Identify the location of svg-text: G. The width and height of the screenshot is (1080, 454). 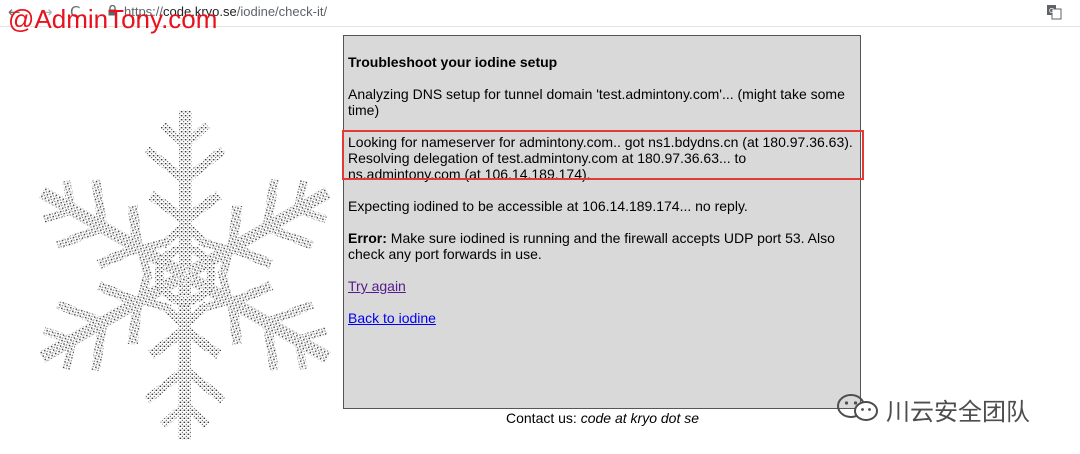
(1051, 11).